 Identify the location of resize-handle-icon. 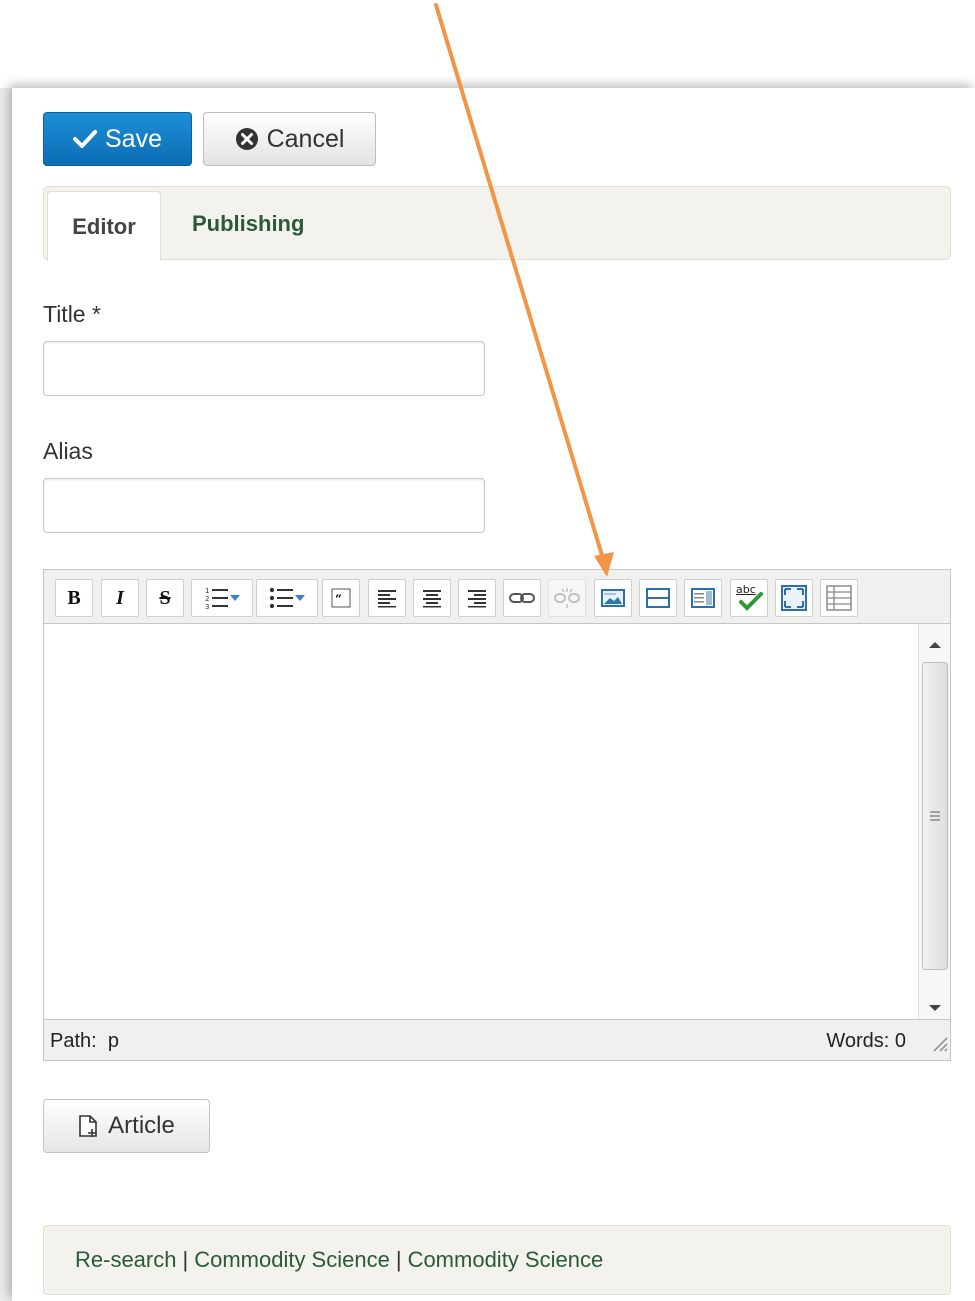
(938, 1045).